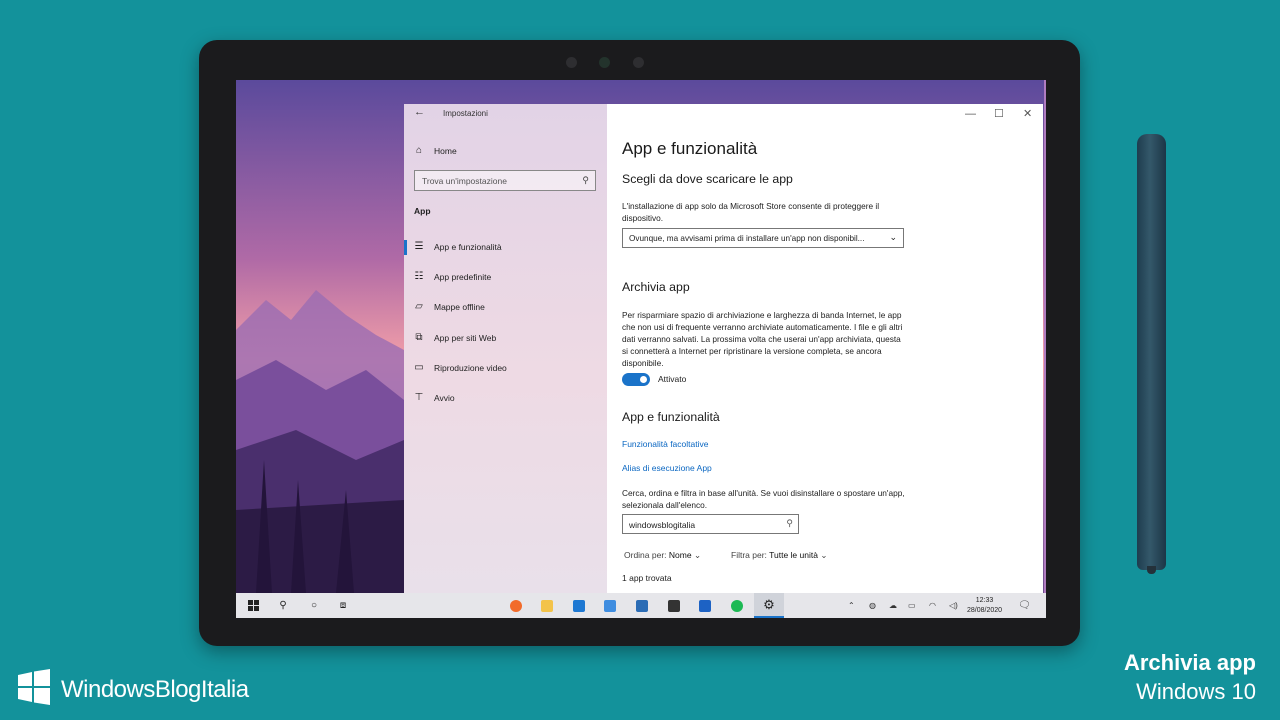  Describe the element at coordinates (872, 605) in the screenshot. I see `edge-icon: ◍` at that location.